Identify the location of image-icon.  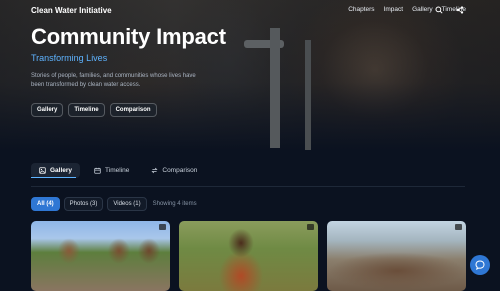
(42, 170).